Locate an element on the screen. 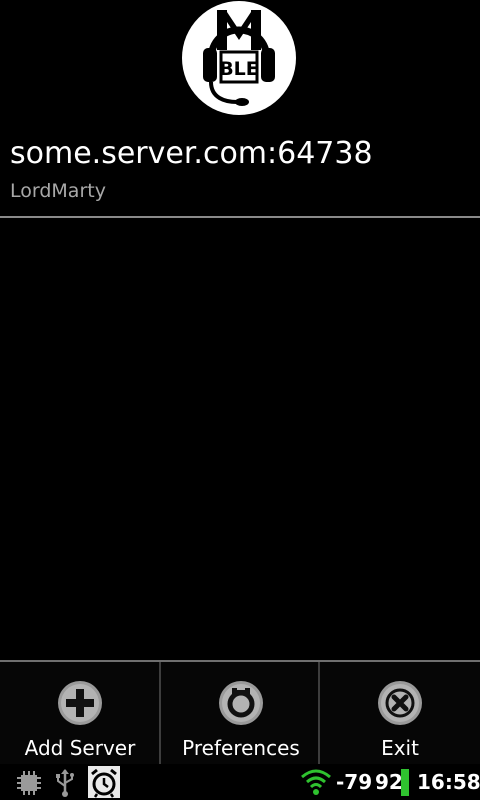 This screenshot has height=800, width=480. battery-icon is located at coordinates (405, 782).